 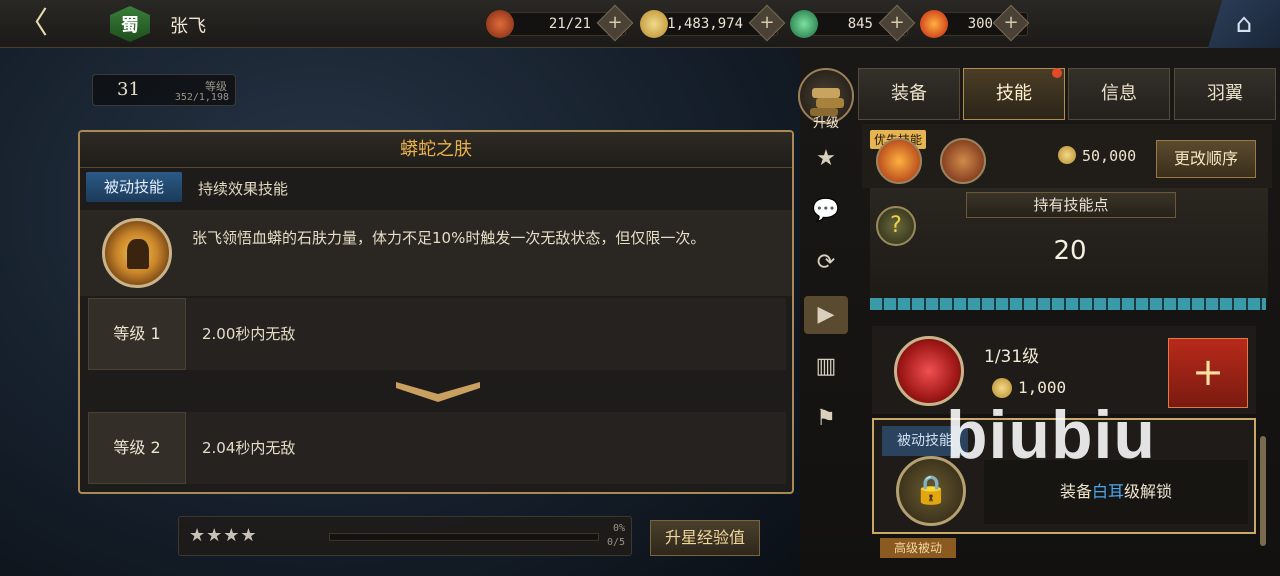 I want to click on home-button: ⌂, so click(x=1244, y=24).